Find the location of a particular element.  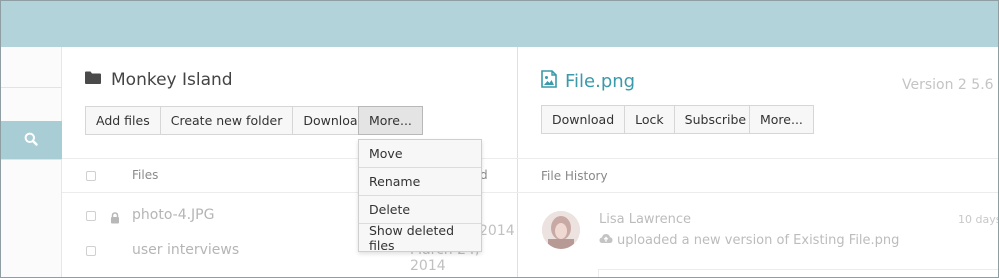

search-button is located at coordinates (31, 140).